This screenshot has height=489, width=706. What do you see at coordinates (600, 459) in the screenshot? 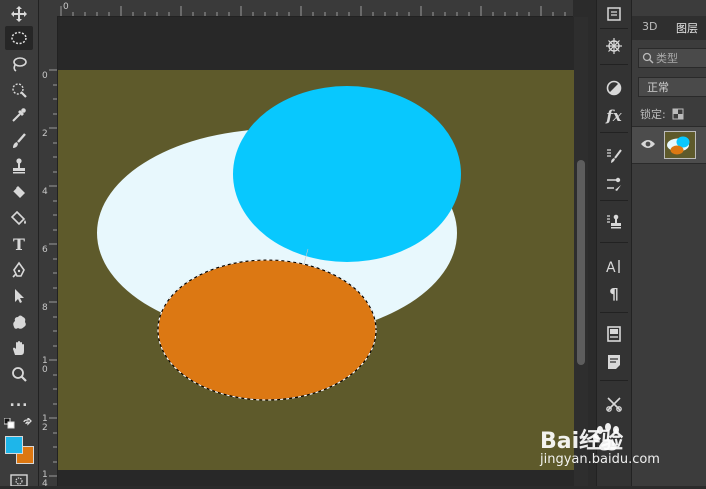
I see `watermark-url: jingyan.baidu.com` at bounding box center [600, 459].